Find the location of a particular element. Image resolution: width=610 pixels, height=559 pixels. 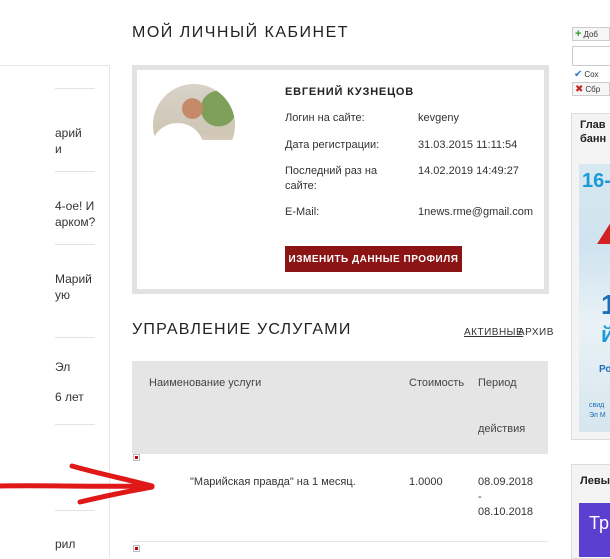

sidebar-news-item: 6 лет is located at coordinates (69, 397).